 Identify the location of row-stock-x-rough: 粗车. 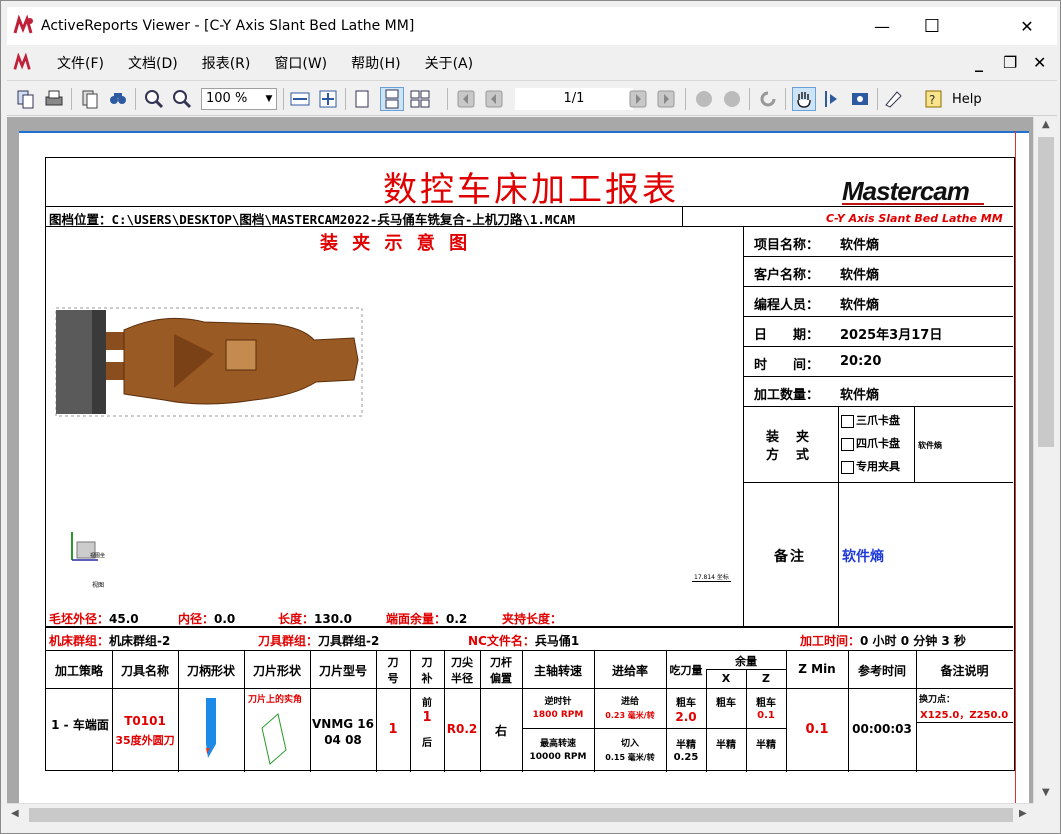
(726, 703).